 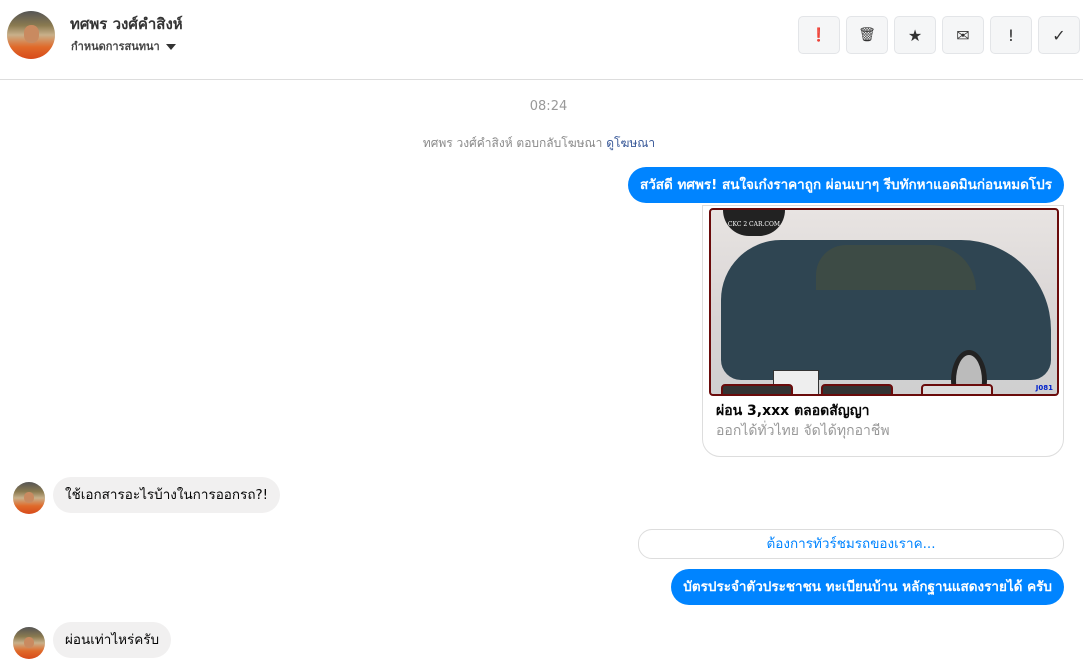 What do you see at coordinates (115, 46) in the screenshot?
I see `schedule-label: กำหนดการสนทนา` at bounding box center [115, 46].